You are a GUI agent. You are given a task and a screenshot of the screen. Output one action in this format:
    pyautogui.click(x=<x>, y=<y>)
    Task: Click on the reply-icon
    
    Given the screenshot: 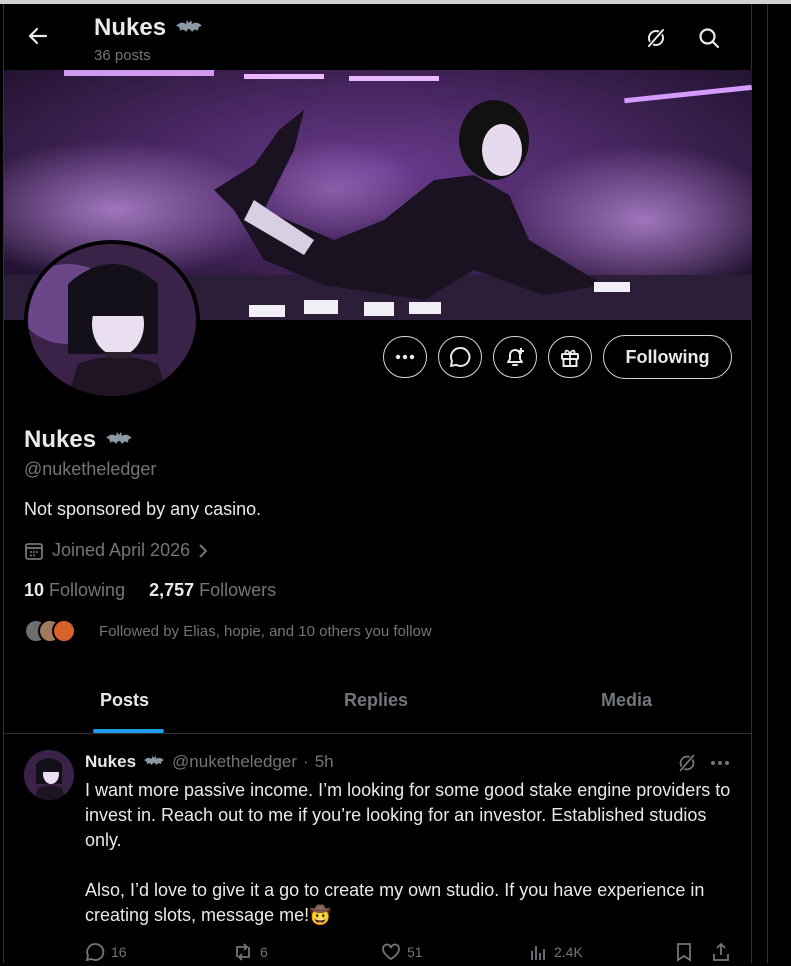 What is the action you would take?
    pyautogui.click(x=95, y=952)
    